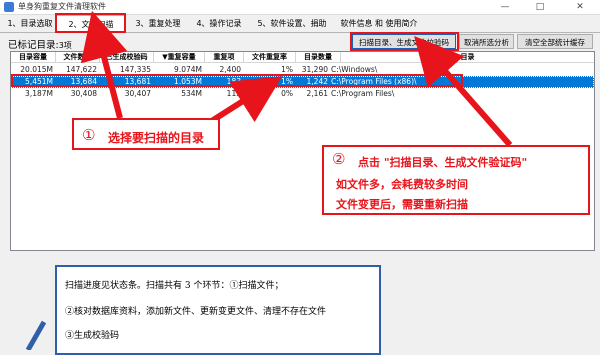  I want to click on info-line-3: ③生成校验码, so click(92, 336).